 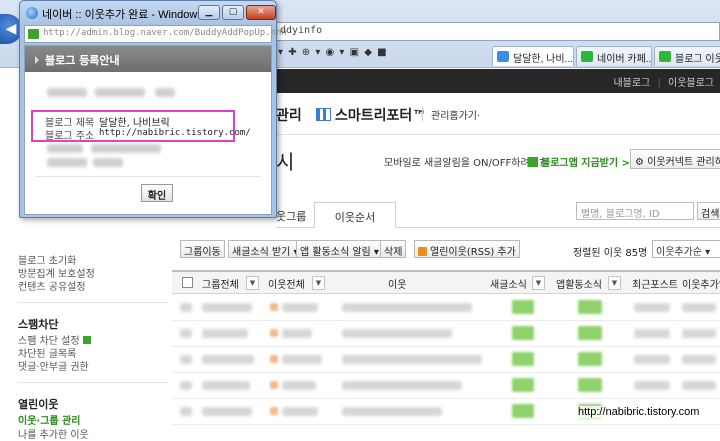 I want to click on app-activity-alert-button: 앱 활동소식 알림 ▾, so click(x=339, y=249).